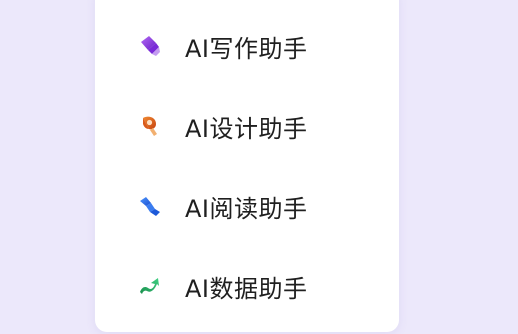  What do you see at coordinates (150, 126) in the screenshot?
I see `design-brush-icon` at bounding box center [150, 126].